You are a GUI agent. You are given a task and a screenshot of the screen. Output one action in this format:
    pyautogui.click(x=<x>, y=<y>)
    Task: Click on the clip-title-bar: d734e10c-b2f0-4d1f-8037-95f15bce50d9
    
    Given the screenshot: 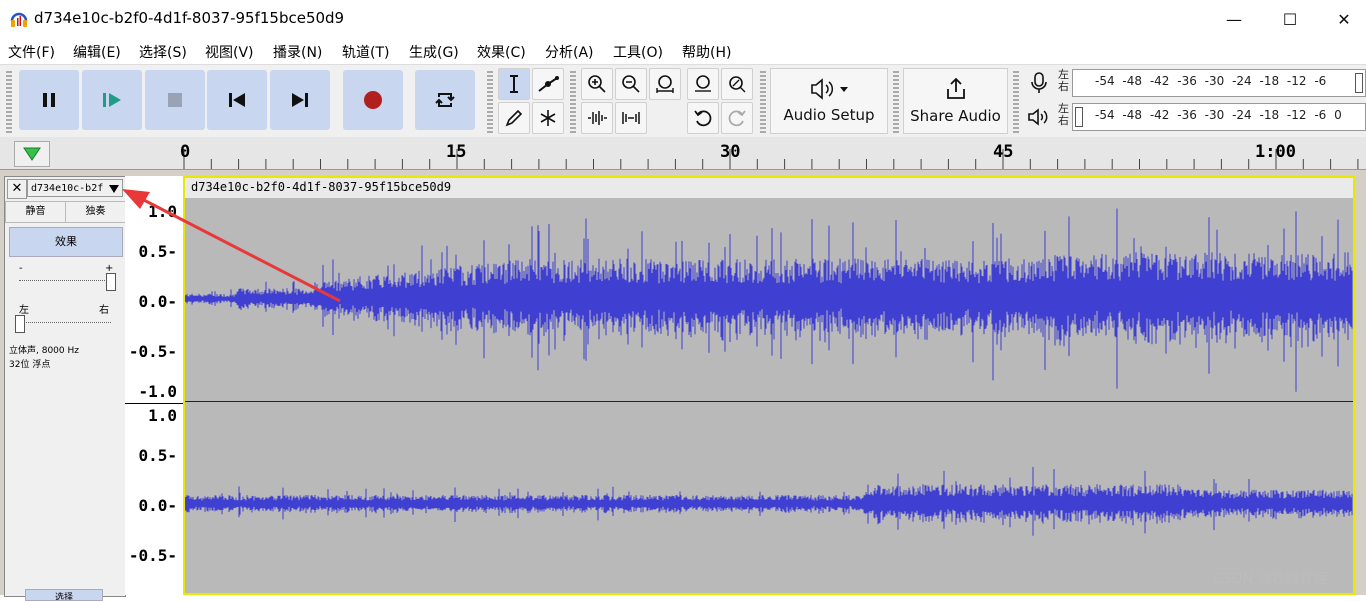 What is the action you would take?
    pyautogui.click(x=769, y=188)
    